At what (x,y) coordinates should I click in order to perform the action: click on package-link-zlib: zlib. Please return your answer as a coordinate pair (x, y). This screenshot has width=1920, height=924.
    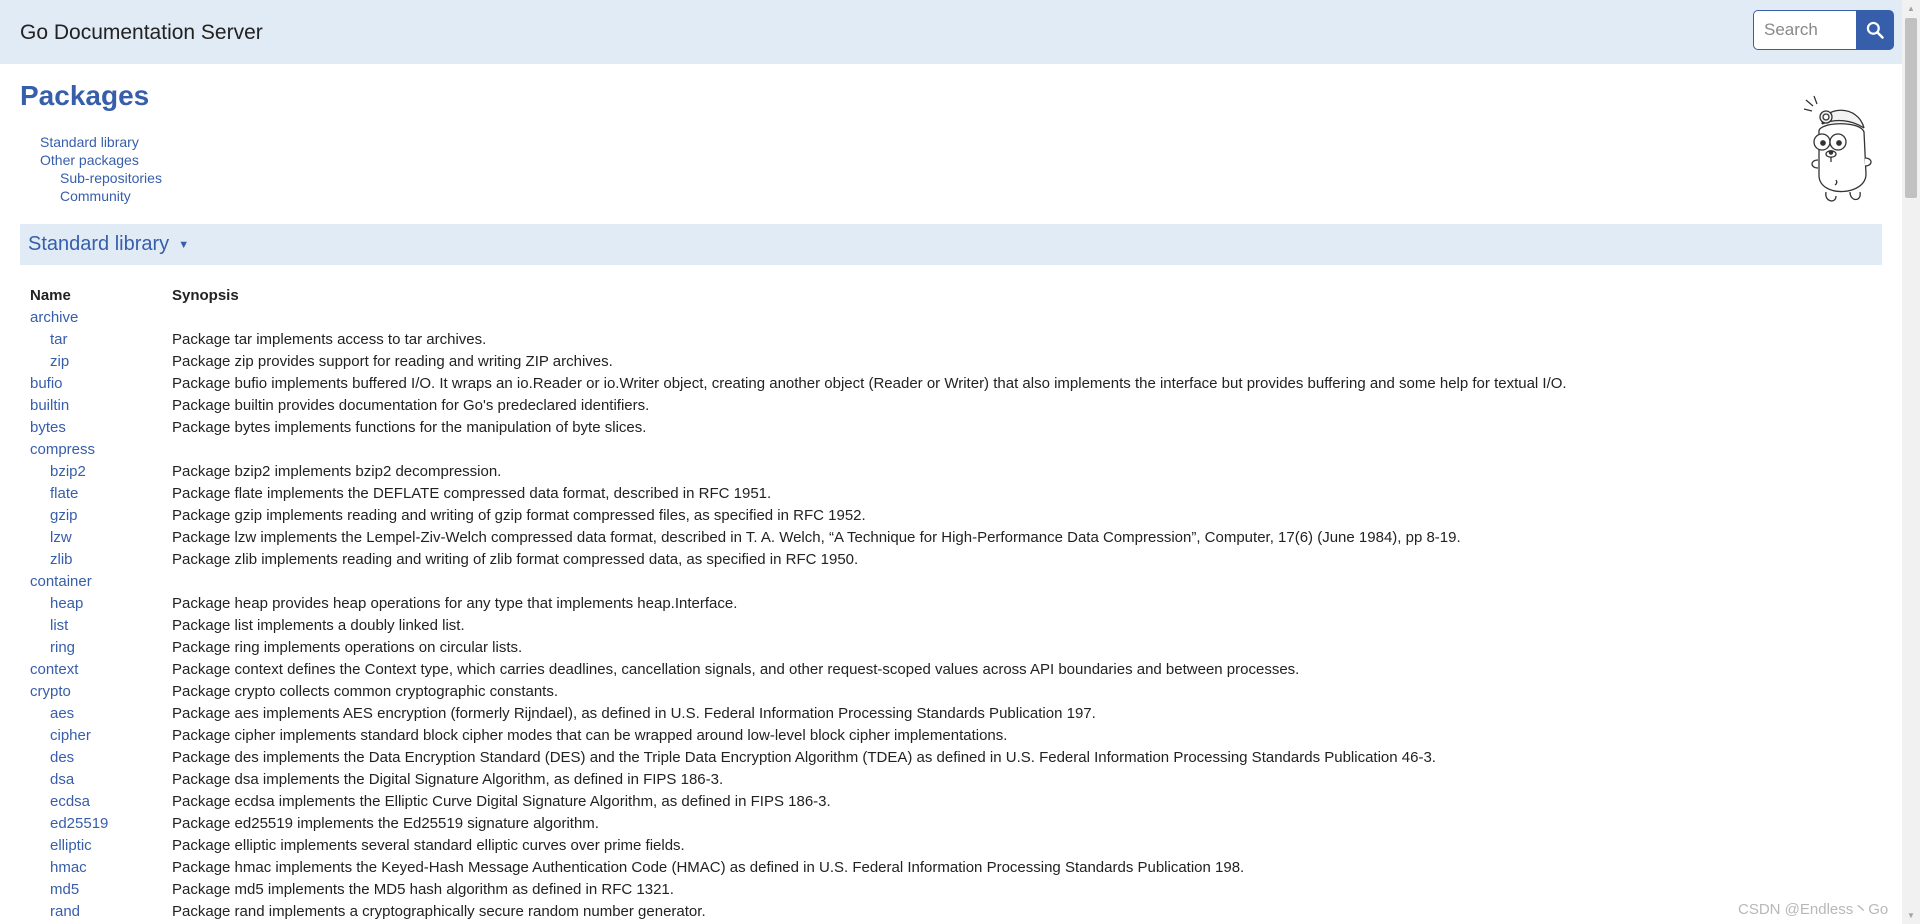
    Looking at the image, I should click on (51, 559).